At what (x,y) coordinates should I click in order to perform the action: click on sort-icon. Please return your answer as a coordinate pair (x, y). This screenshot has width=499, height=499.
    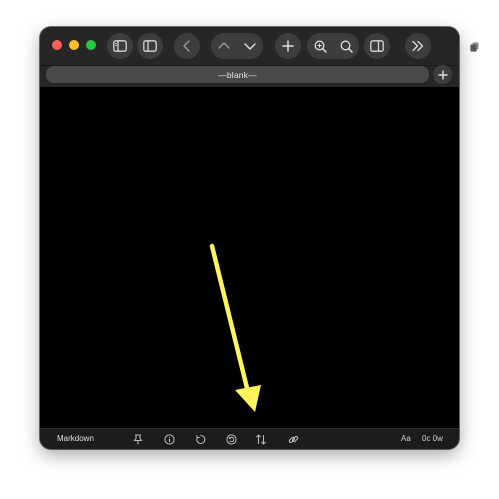
    Looking at the image, I should click on (261, 439).